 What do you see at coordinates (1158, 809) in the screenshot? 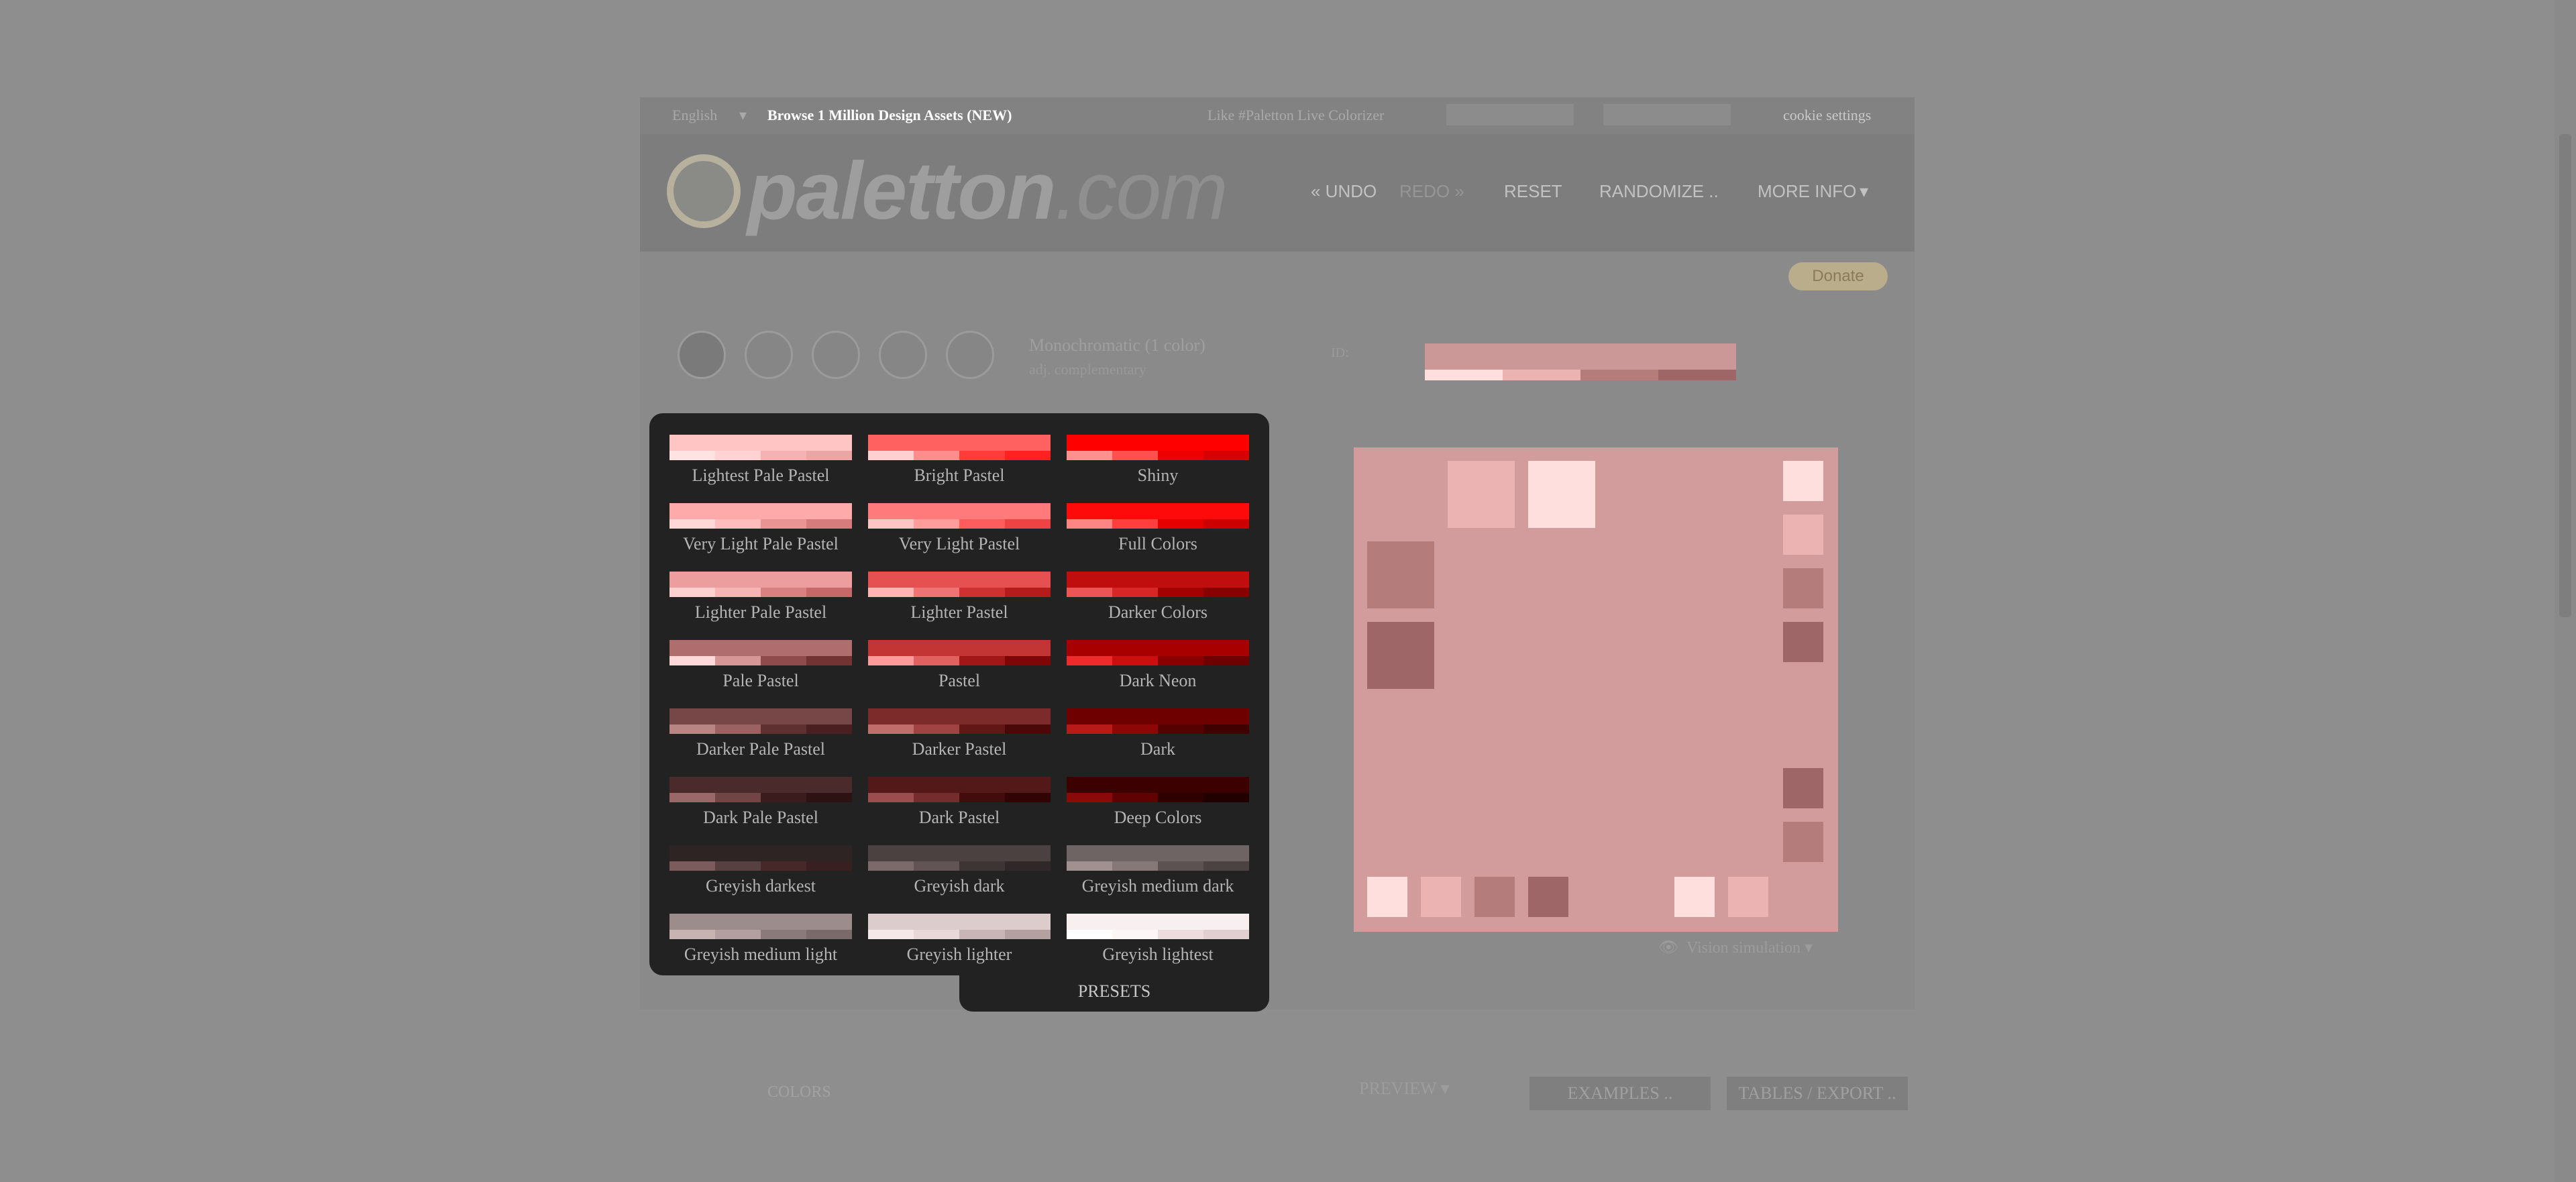
I see `preset-deep-colors: Deep Colors` at bounding box center [1158, 809].